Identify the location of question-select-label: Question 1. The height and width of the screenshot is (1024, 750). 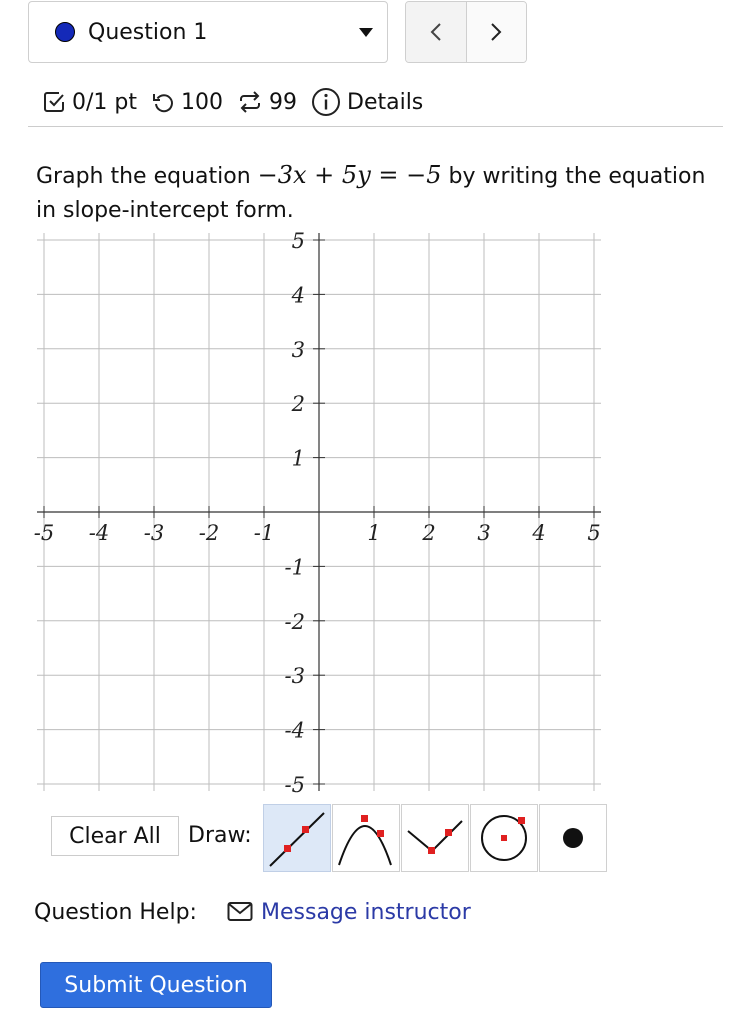
(148, 32).